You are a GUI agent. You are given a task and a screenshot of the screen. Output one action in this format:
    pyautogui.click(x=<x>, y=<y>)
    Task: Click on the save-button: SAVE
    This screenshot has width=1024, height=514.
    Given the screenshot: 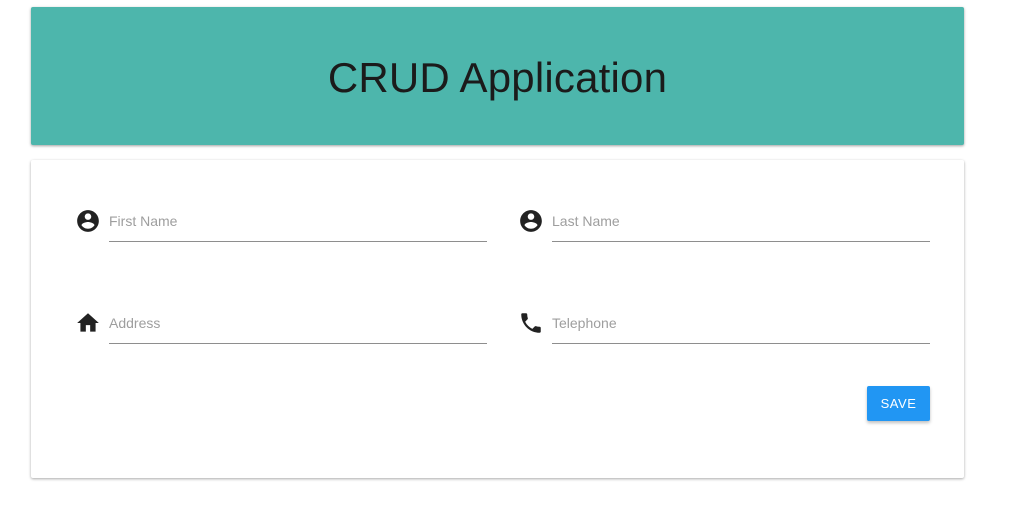 What is the action you would take?
    pyautogui.click(x=898, y=403)
    